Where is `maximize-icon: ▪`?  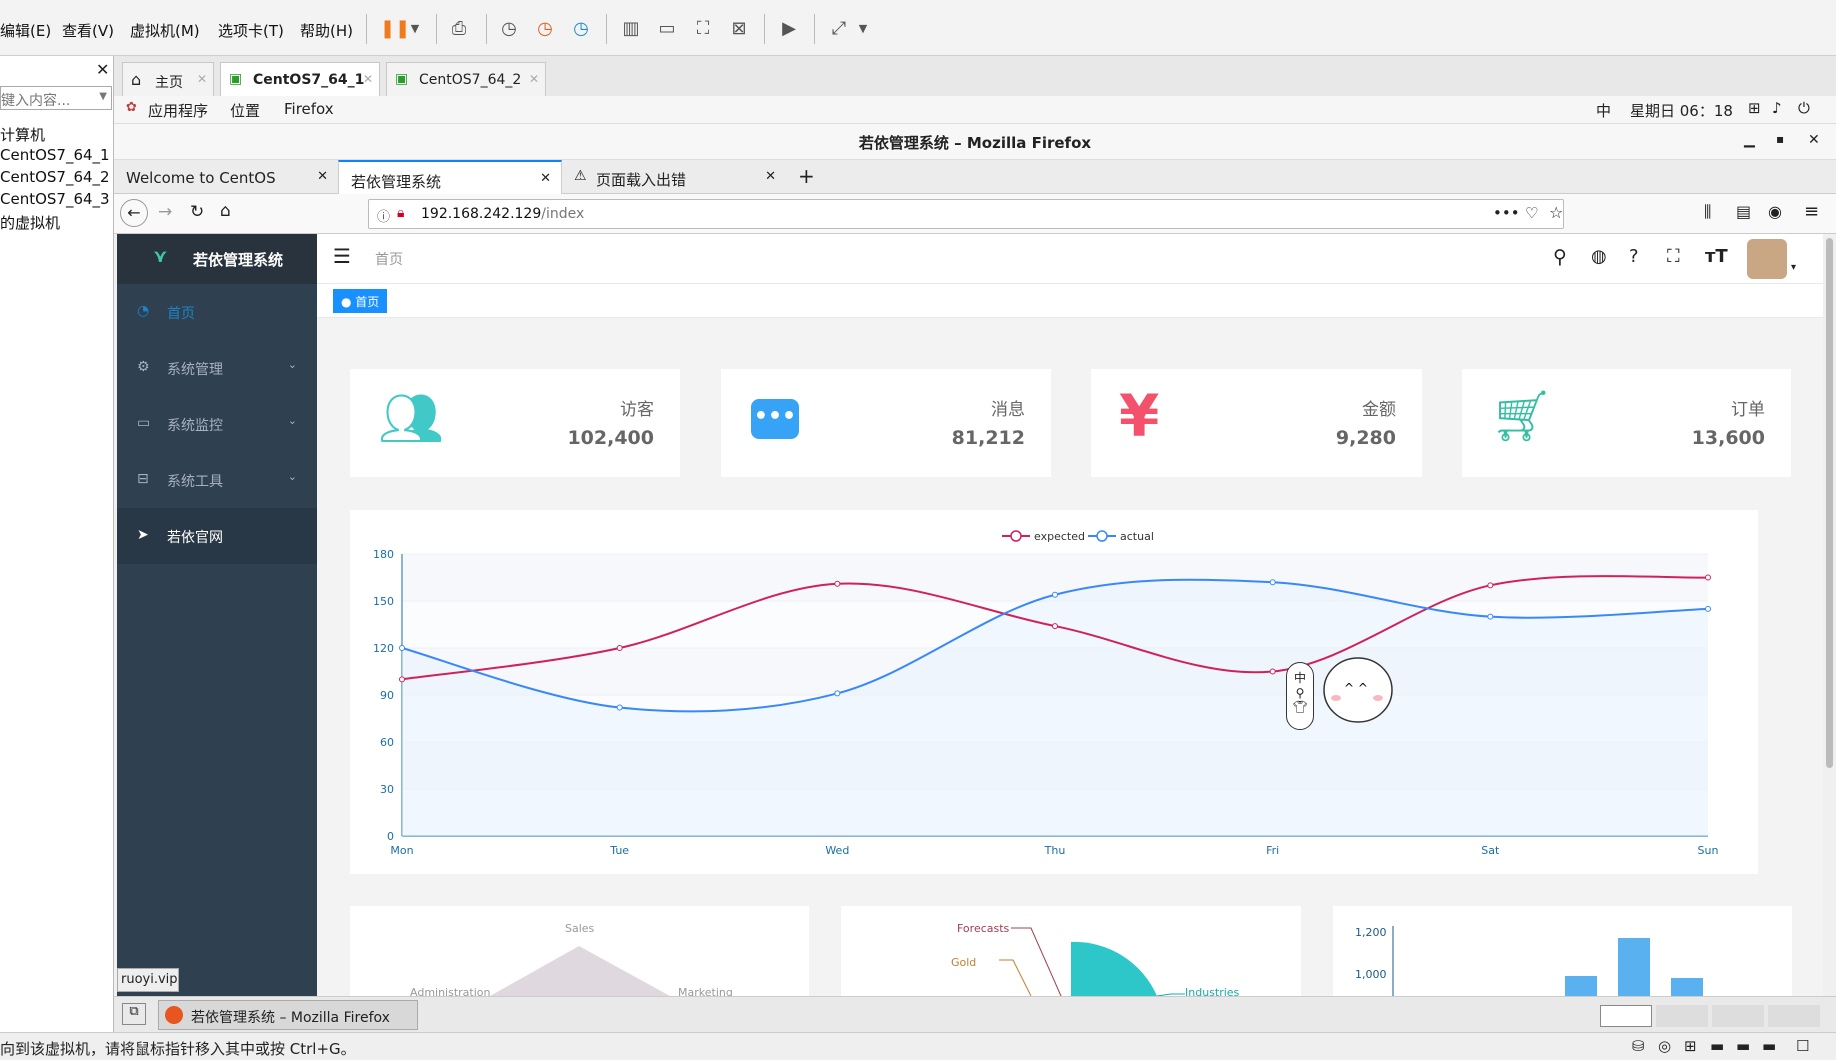 maximize-icon: ▪ is located at coordinates (1780, 139).